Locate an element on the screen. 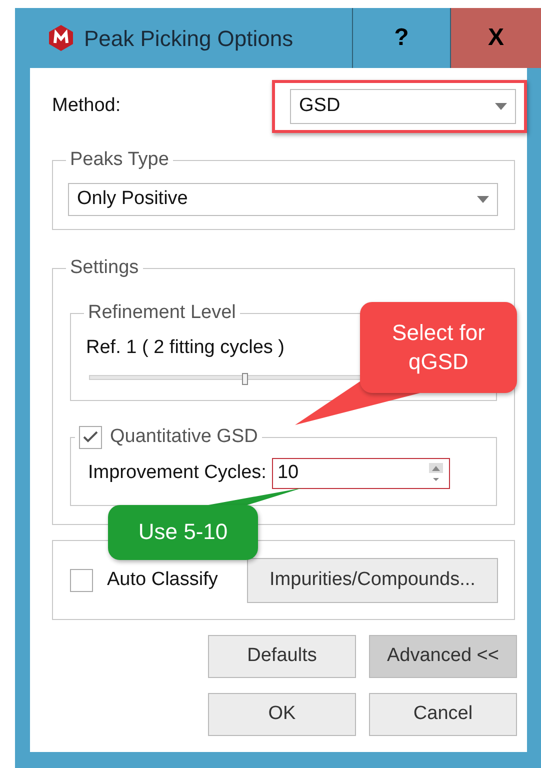 Image resolution: width=541 pixels, height=768 pixels. checkbox-label: Auto Classify is located at coordinates (163, 580).